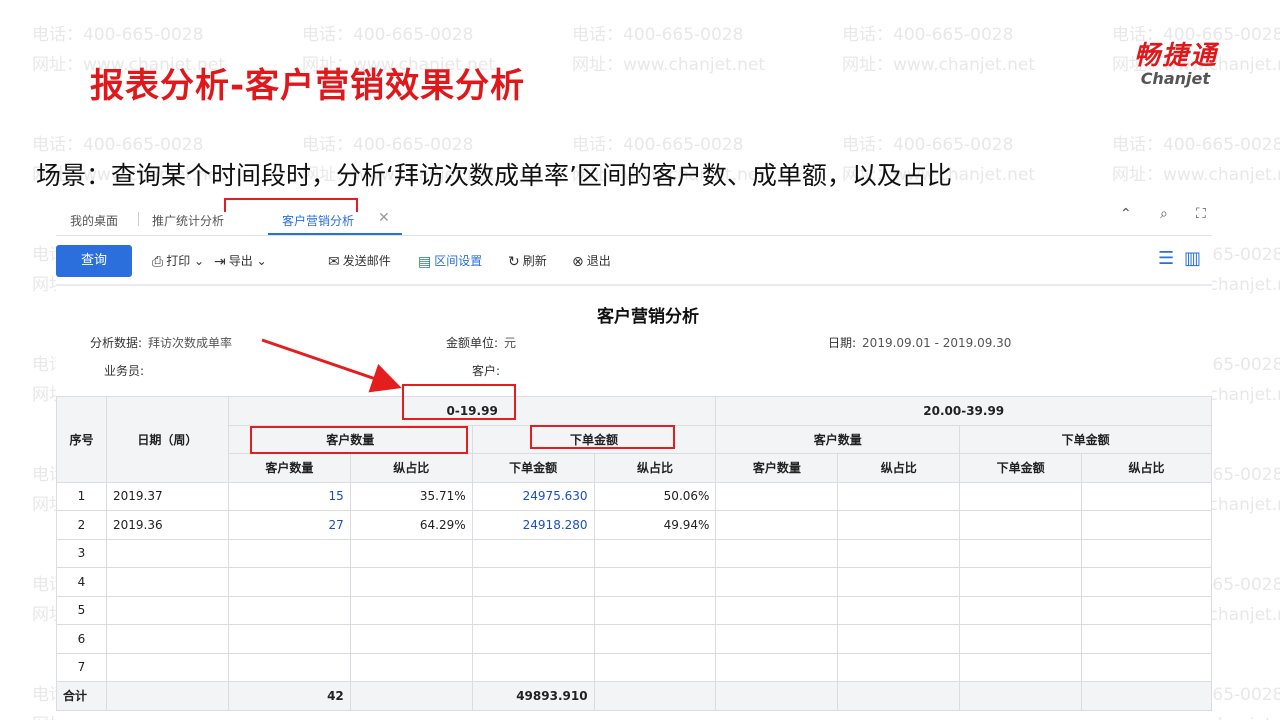  I want to click on cell-g1-count: 15, so click(289, 496).